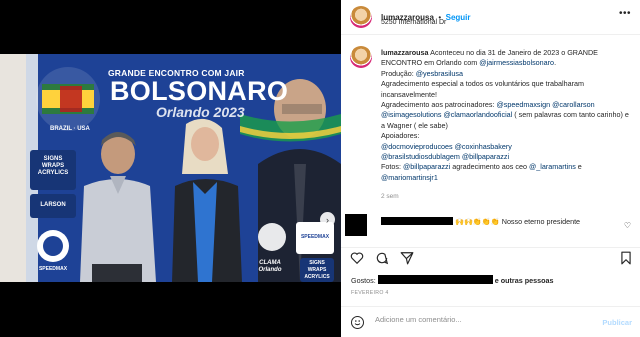 Image resolution: width=640 pixels, height=337 pixels. What do you see at coordinates (458, 17) in the screenshot?
I see `follow-button: Seguir` at bounding box center [458, 17].